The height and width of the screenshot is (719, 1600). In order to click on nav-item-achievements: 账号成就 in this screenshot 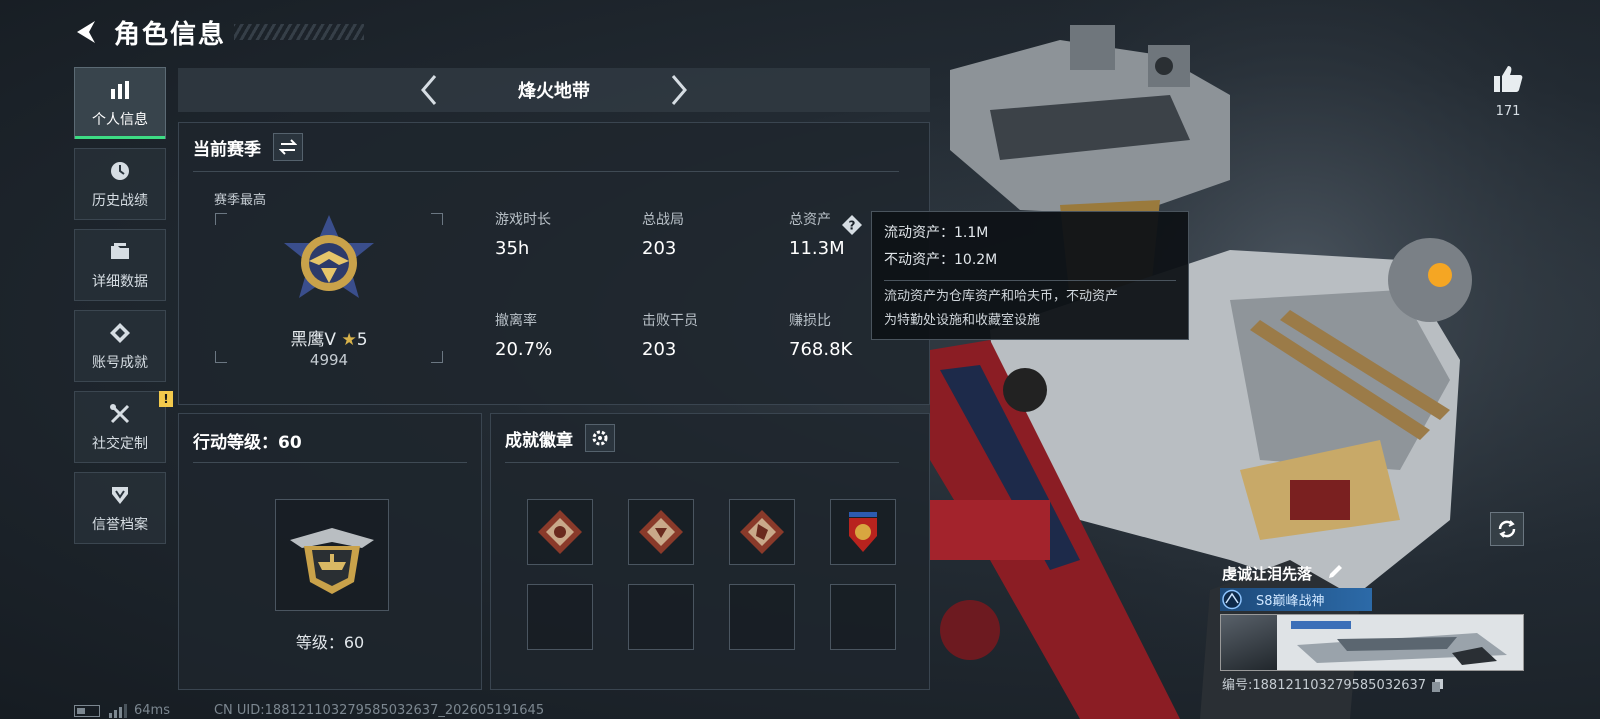, I will do `click(120, 346)`.